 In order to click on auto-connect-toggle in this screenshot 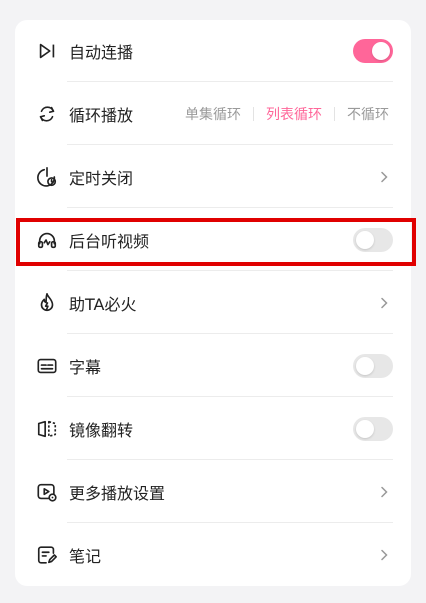, I will do `click(373, 51)`.